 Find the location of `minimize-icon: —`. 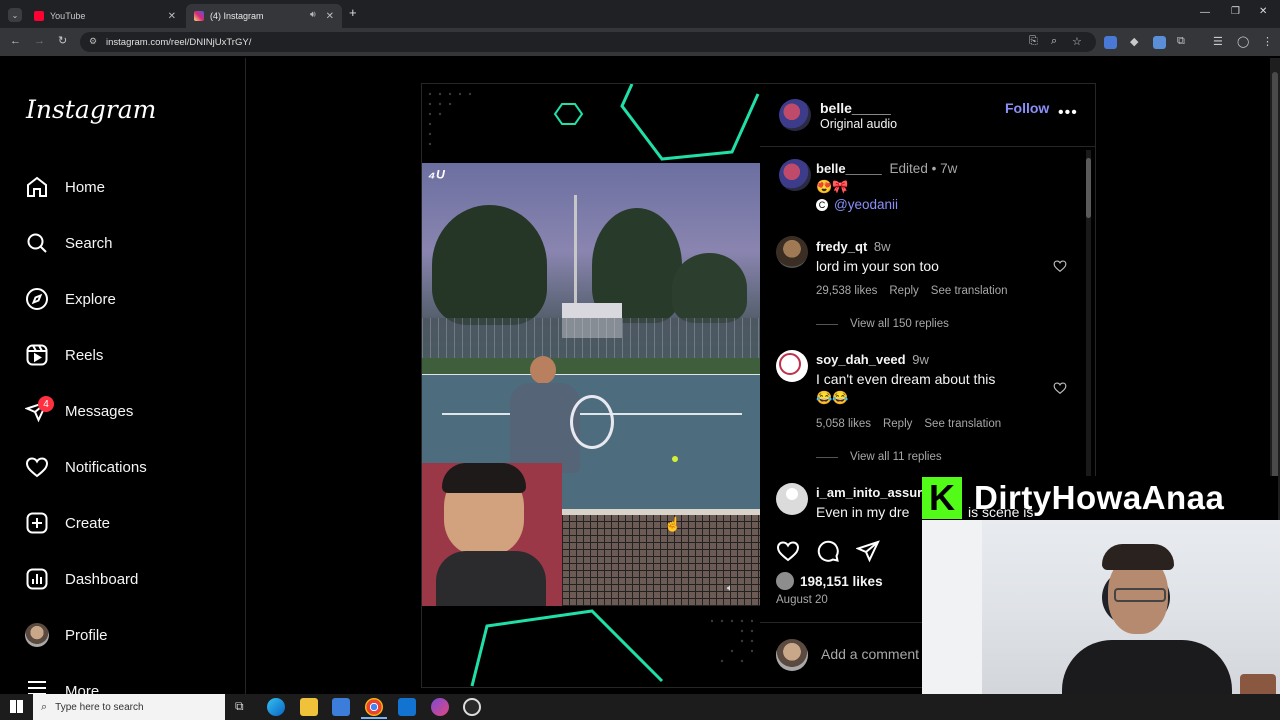

minimize-icon: — is located at coordinates (1205, 12).